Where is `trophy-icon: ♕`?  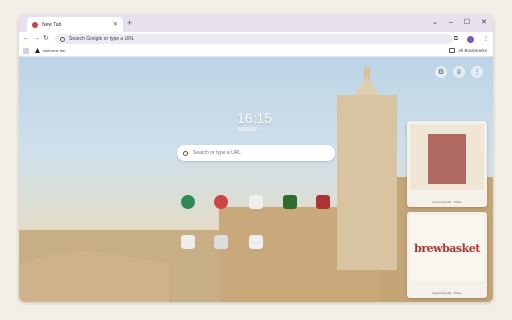
trophy-icon: ♕ is located at coordinates (459, 72).